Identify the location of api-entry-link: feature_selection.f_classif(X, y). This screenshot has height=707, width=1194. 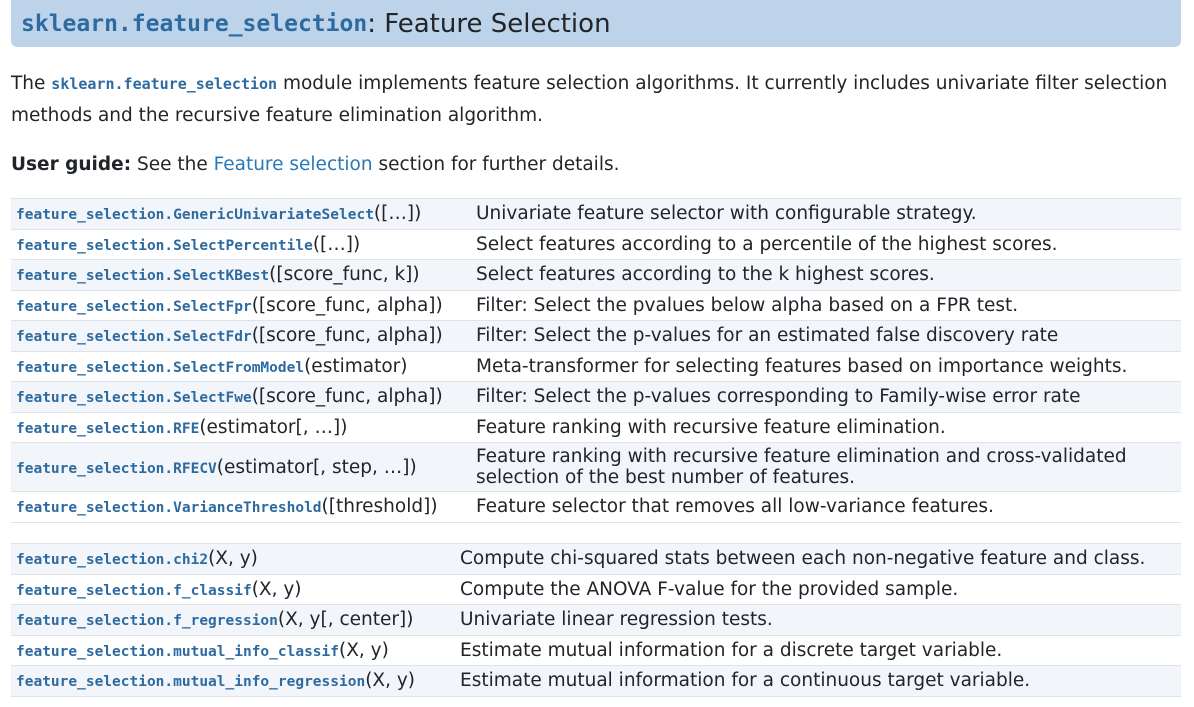
(233, 589).